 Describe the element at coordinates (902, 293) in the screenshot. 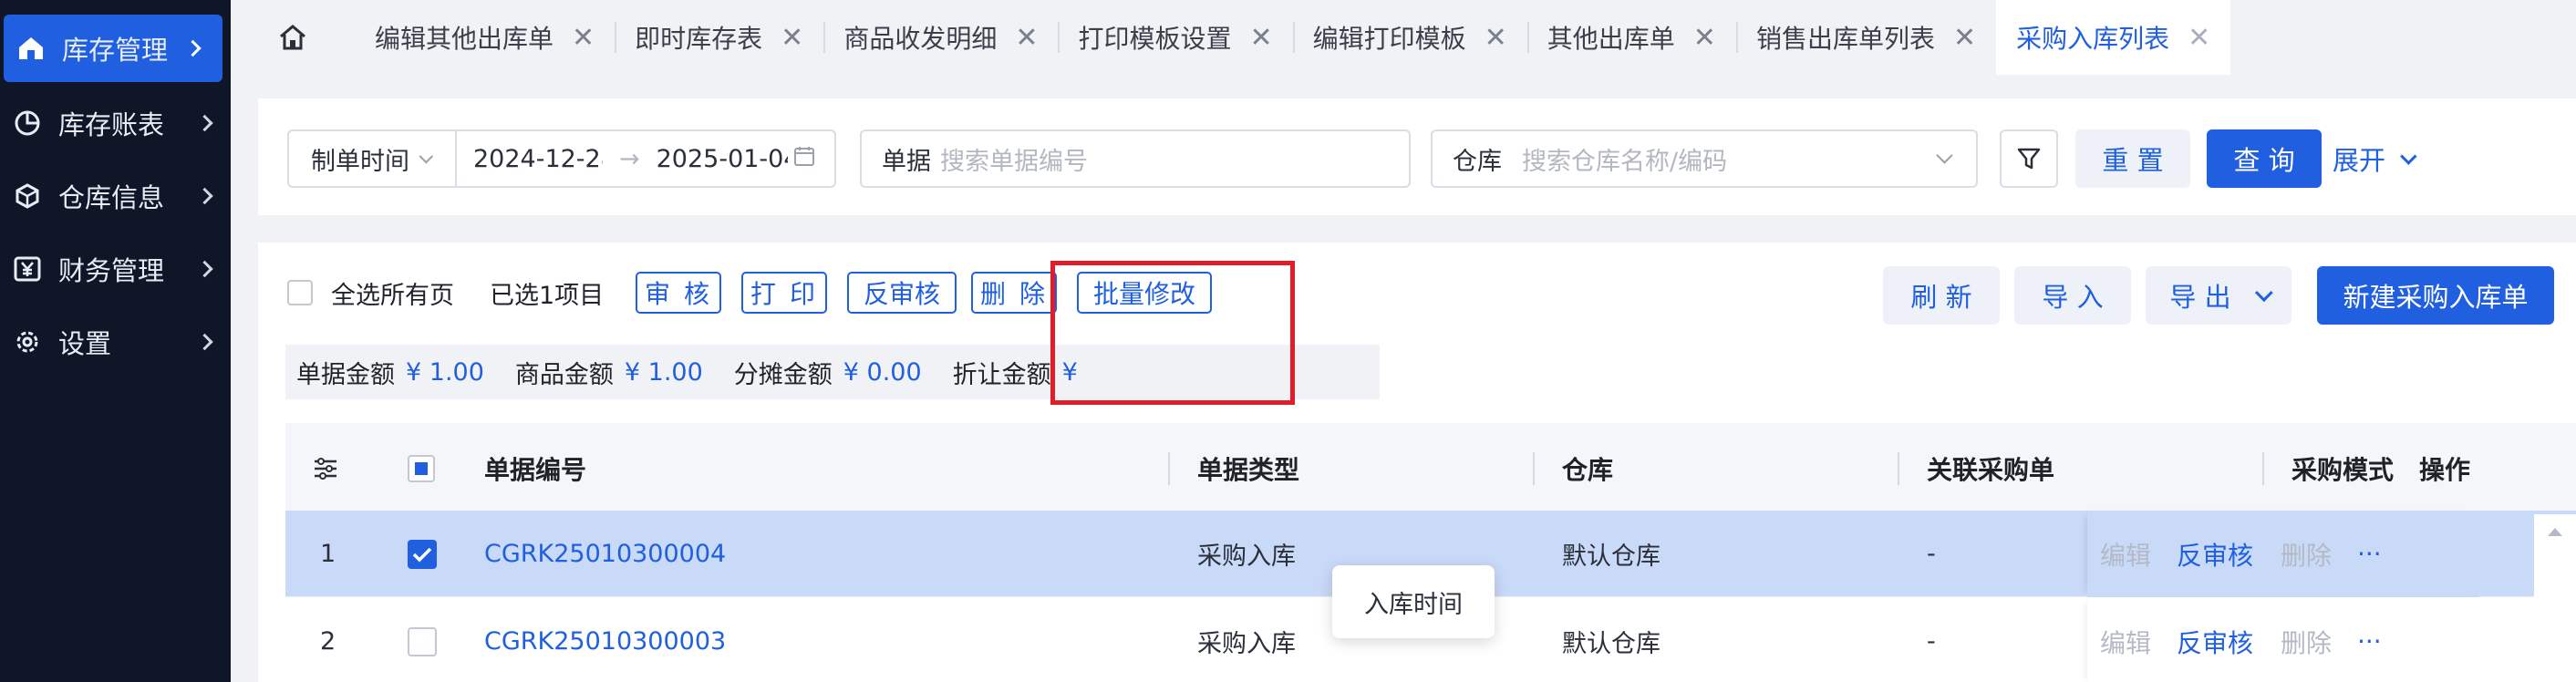

I see `unapprove-button: 反审核` at that location.